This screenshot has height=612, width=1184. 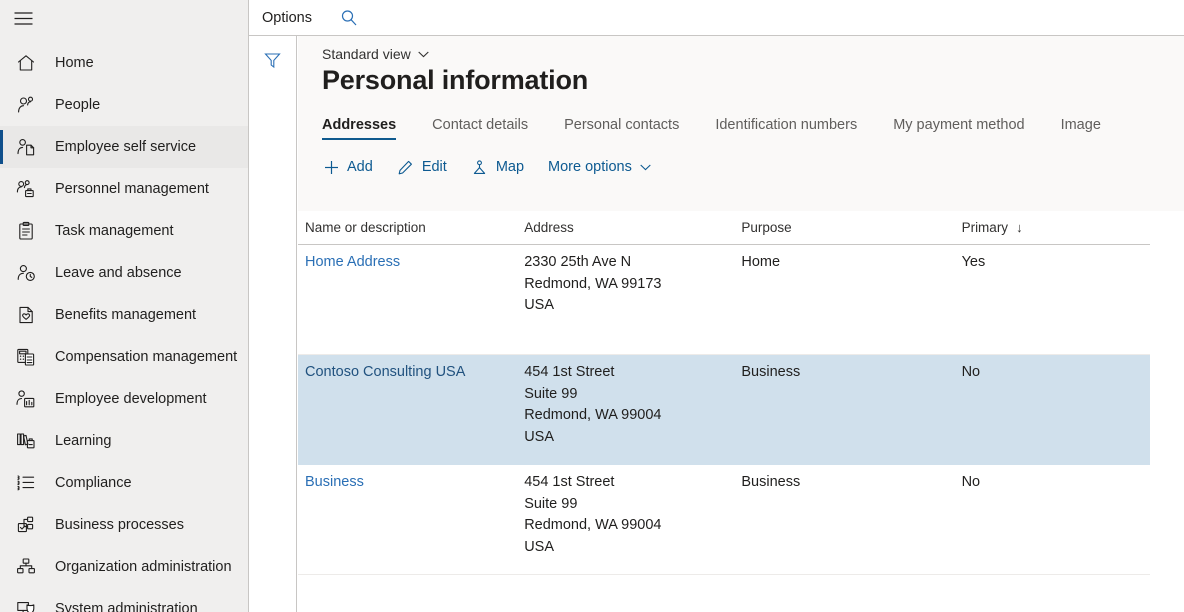 I want to click on sidebar-item-business-processes: Business processes, so click(x=124, y=525).